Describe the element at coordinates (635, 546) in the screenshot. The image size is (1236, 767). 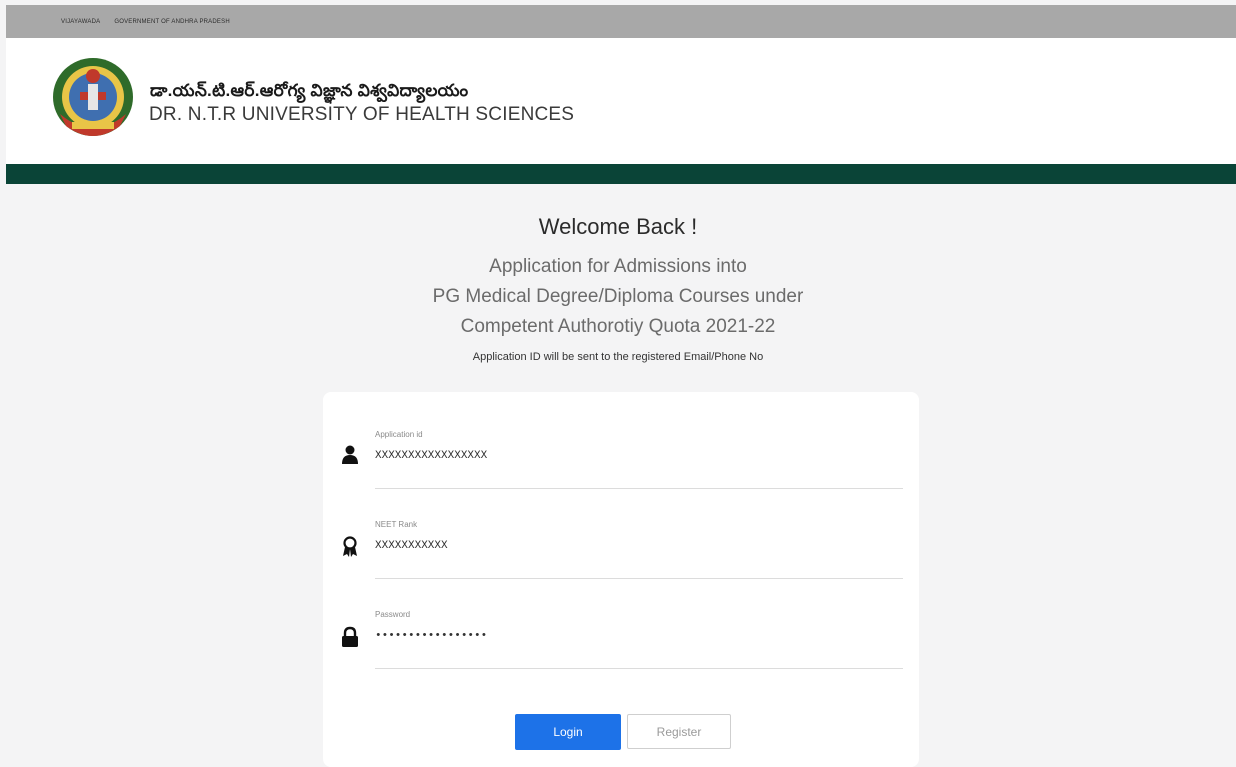
I see `neet-rank-input` at that location.